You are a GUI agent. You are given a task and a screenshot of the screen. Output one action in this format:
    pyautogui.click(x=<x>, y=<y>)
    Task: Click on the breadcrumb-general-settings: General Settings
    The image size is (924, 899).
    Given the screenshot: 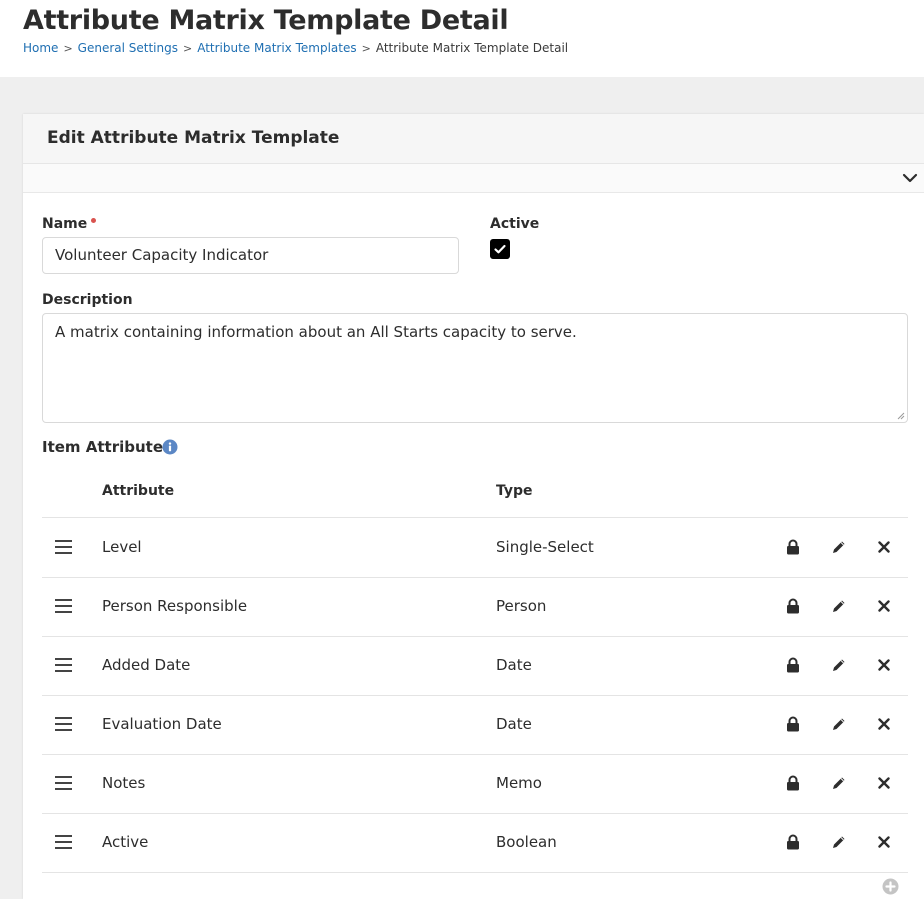 What is the action you would take?
    pyautogui.click(x=128, y=48)
    